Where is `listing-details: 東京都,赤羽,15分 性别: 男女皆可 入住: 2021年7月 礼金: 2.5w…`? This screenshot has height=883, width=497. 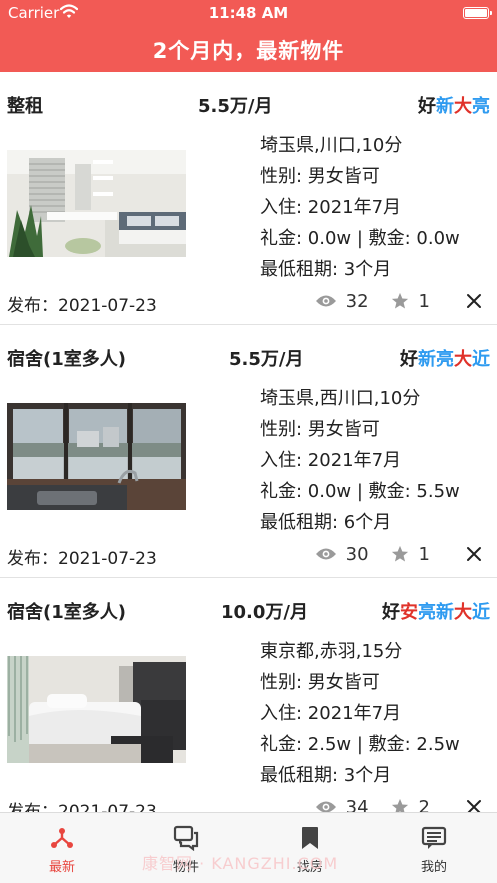
listing-details: 東京都,赤羽,15分 性别: 男女皆可 入住: 2021年7月 礼金: 2.5w… is located at coordinates (377, 713).